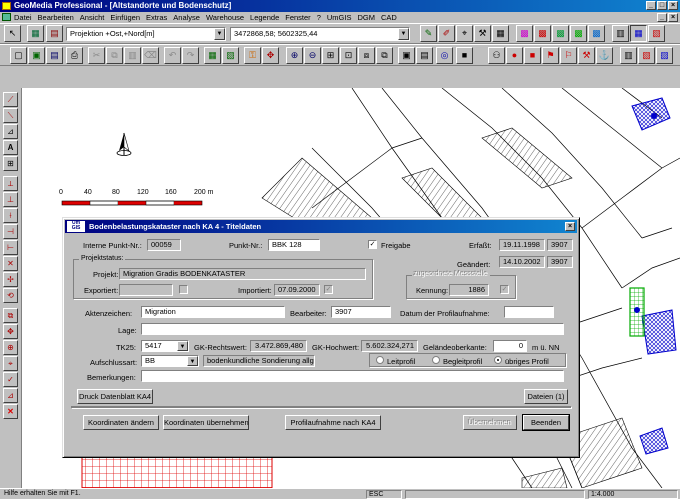 The image size is (680, 499). Describe the element at coordinates (10, 231) in the screenshot. I see `extend-icon: ⊣` at that location.